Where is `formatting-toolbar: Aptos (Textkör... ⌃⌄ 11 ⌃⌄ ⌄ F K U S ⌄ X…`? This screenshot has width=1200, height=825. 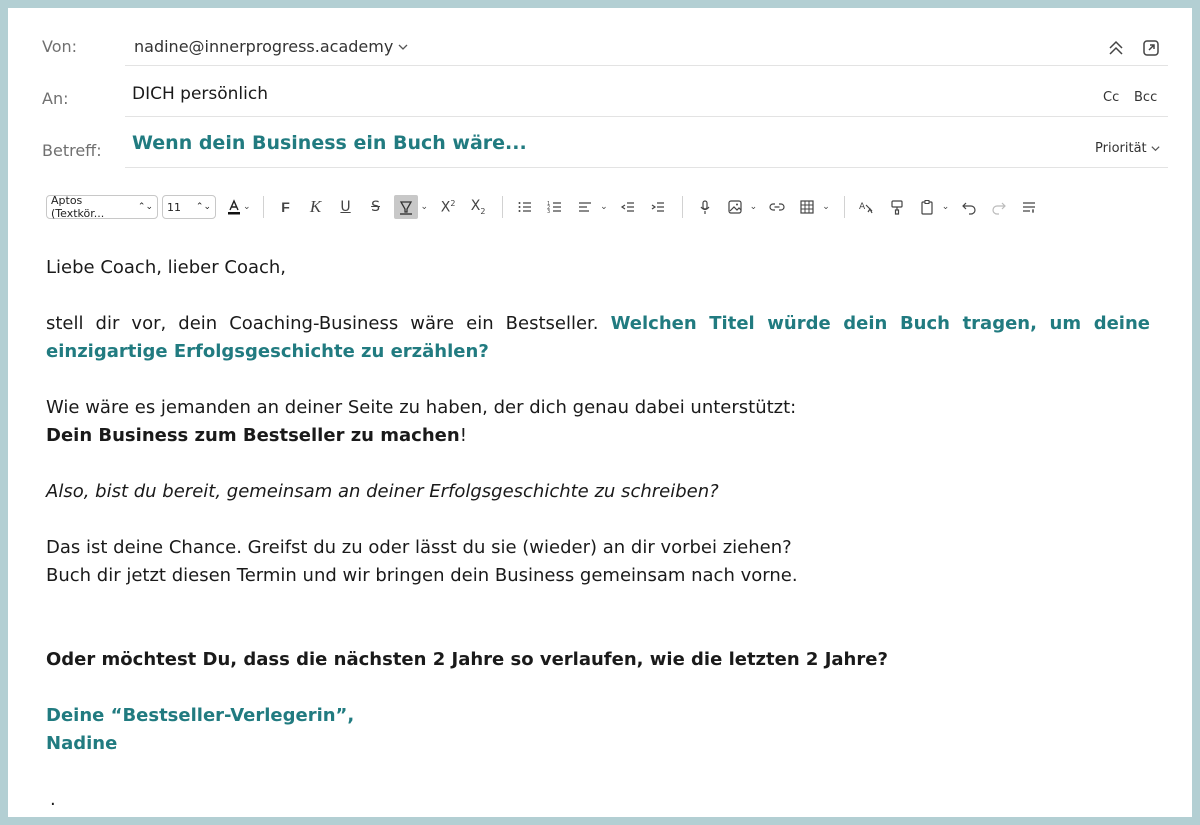 formatting-toolbar: Aptos (Textkör... ⌃⌄ 11 ⌃⌄ ⌄ F K U S ⌄ X… is located at coordinates (599, 207).